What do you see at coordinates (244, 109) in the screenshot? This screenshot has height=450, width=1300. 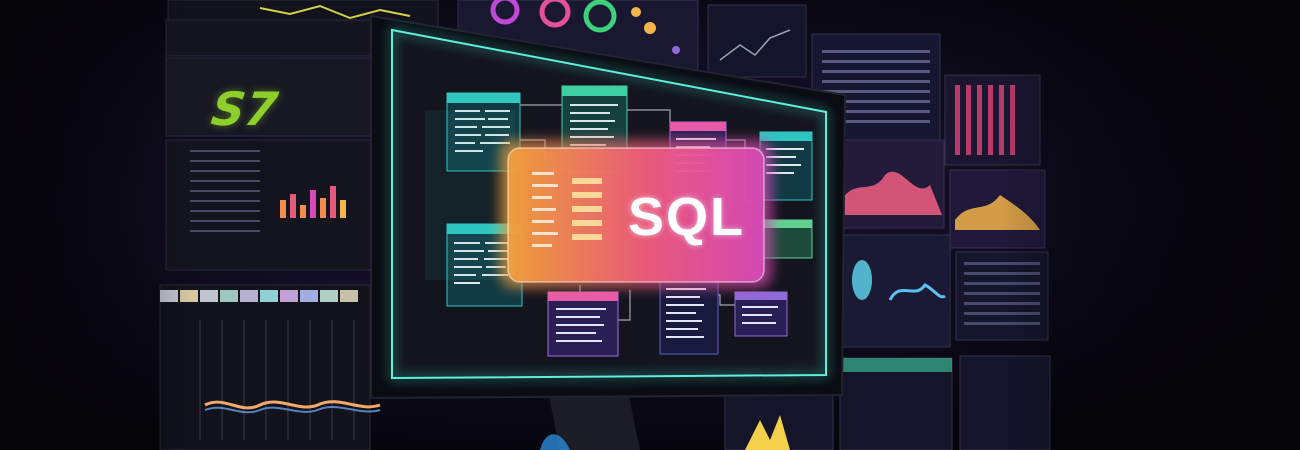 I see `s7-logo: S7` at bounding box center [244, 109].